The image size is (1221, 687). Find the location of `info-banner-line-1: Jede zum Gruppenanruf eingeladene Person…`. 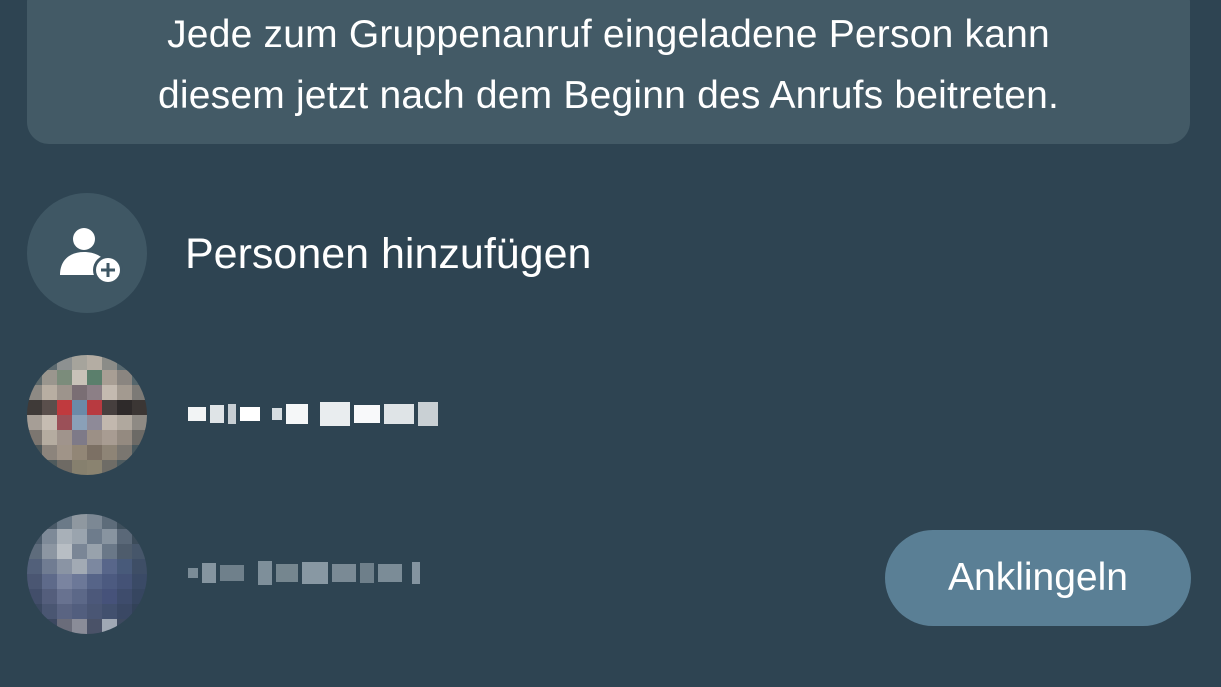

info-banner-line-1: Jede zum Gruppenanruf eingeladene Person… is located at coordinates (608, 34).